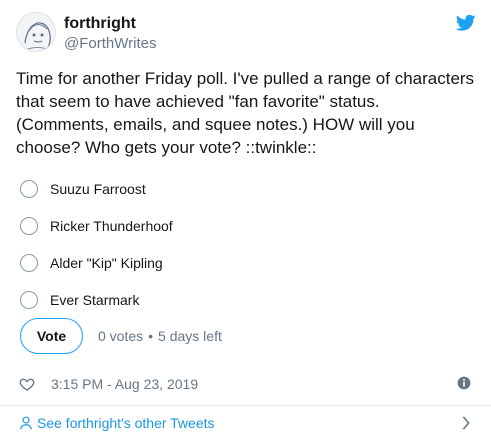  I want to click on user-handle: @ForthWrites, so click(110, 44).